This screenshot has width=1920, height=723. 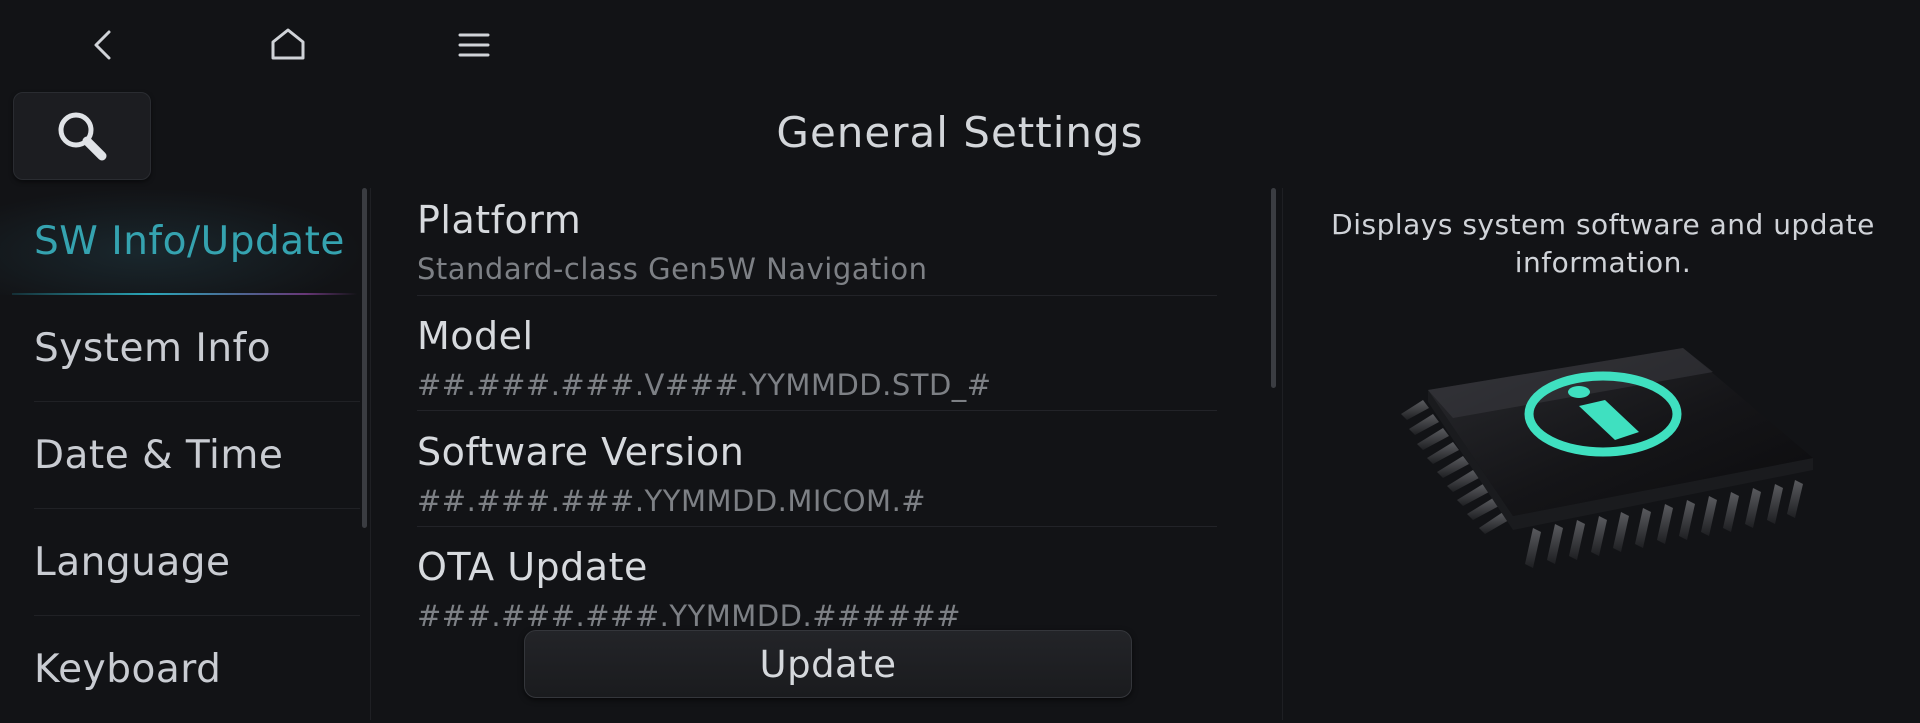 I want to click on sidebar-item-sw-info-update: SW Info/Update, so click(x=182, y=241).